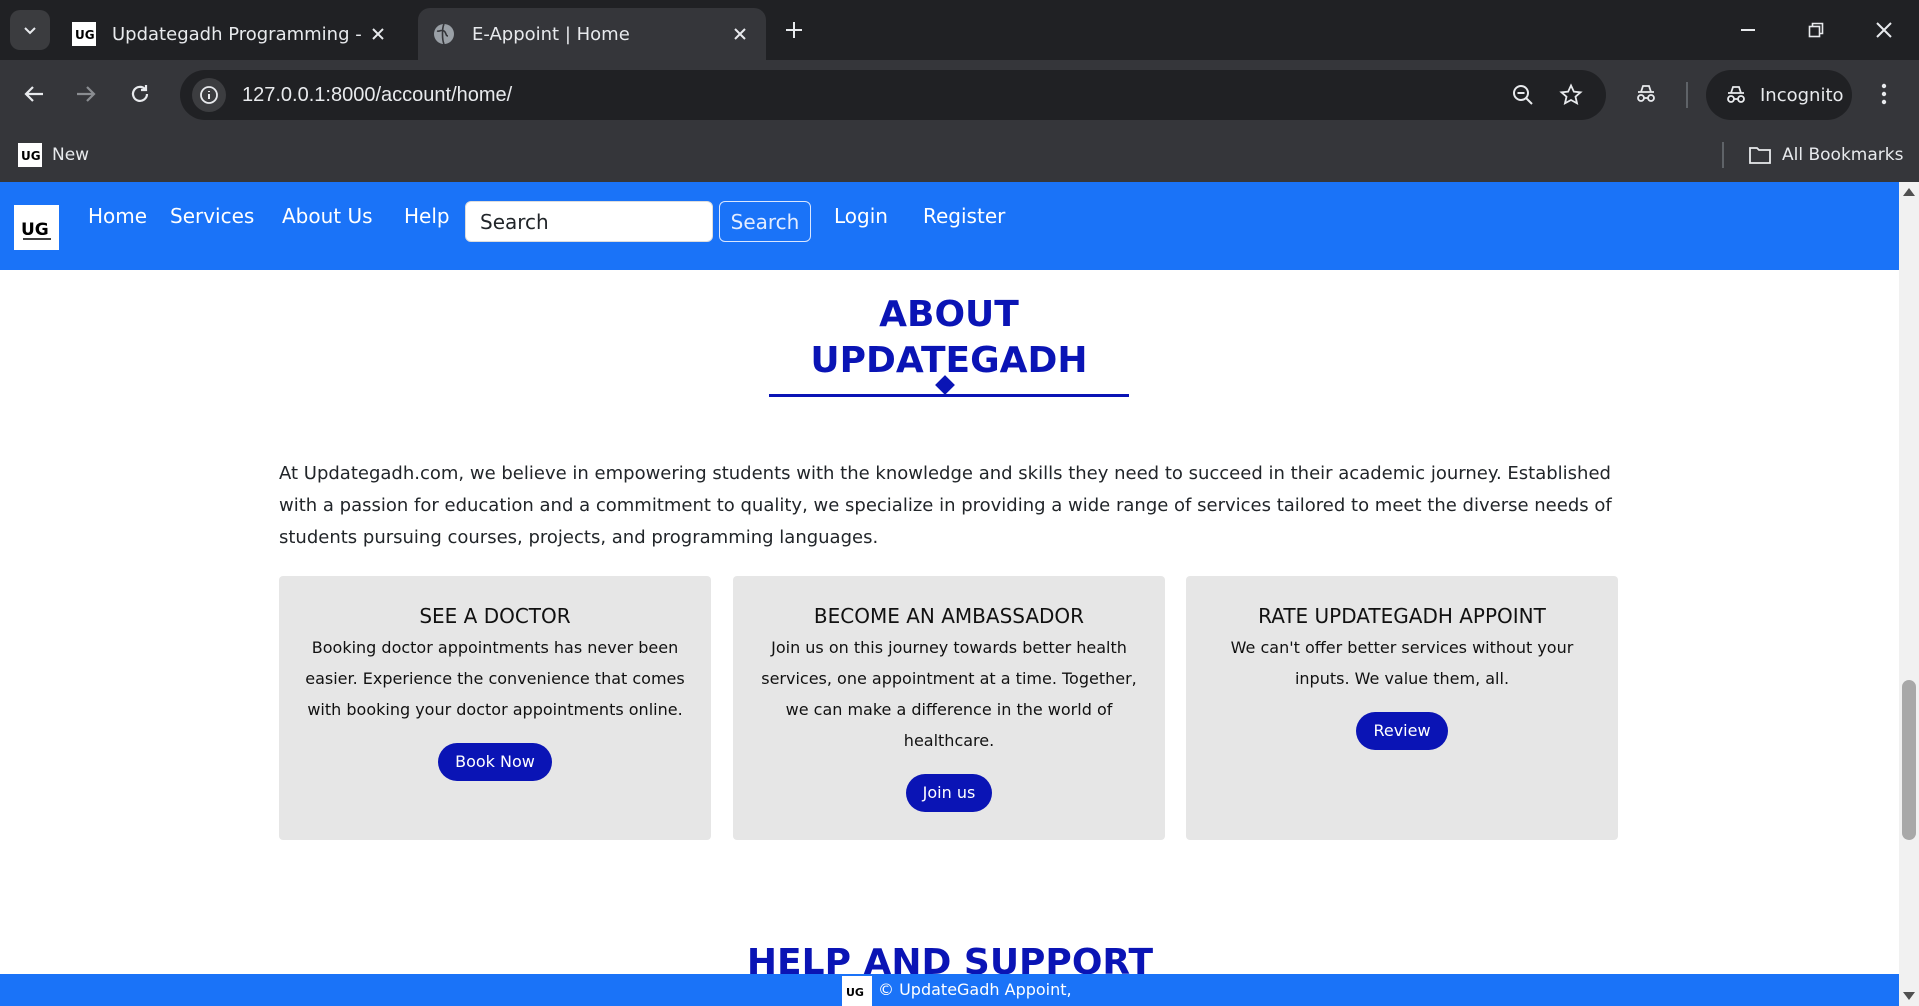  I want to click on all-bookmarks-button: All Bookmarks, so click(1825, 155).